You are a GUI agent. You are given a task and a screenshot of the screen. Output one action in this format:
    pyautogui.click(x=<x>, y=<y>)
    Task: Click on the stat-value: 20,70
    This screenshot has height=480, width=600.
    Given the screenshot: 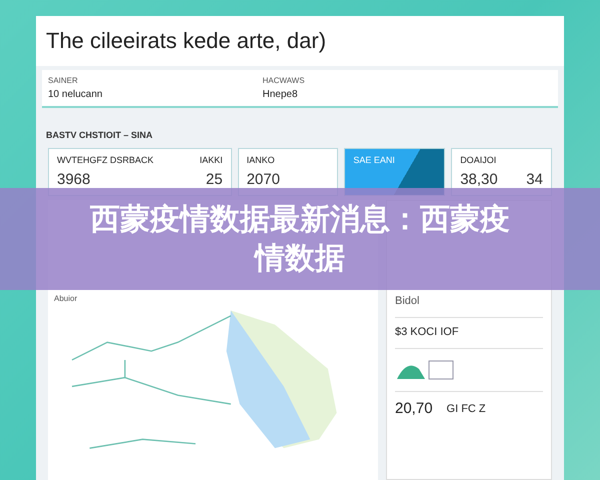 What is the action you would take?
    pyautogui.click(x=414, y=408)
    